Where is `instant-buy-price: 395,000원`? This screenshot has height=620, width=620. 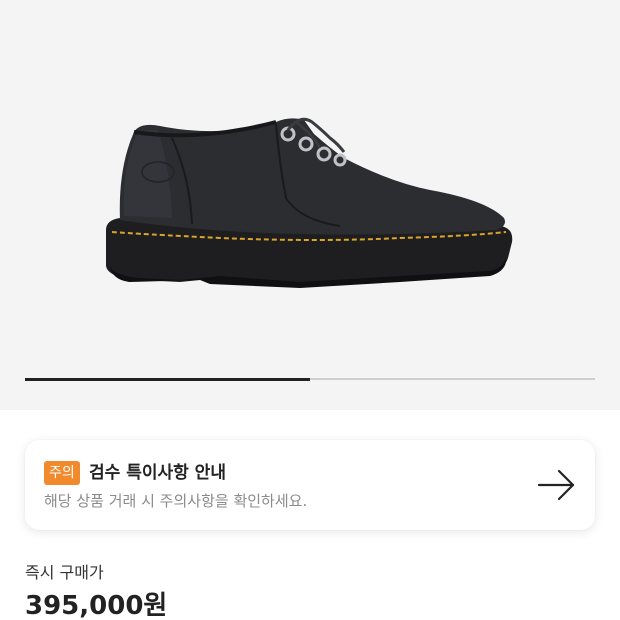 instant-buy-price: 395,000원 is located at coordinates (96, 605).